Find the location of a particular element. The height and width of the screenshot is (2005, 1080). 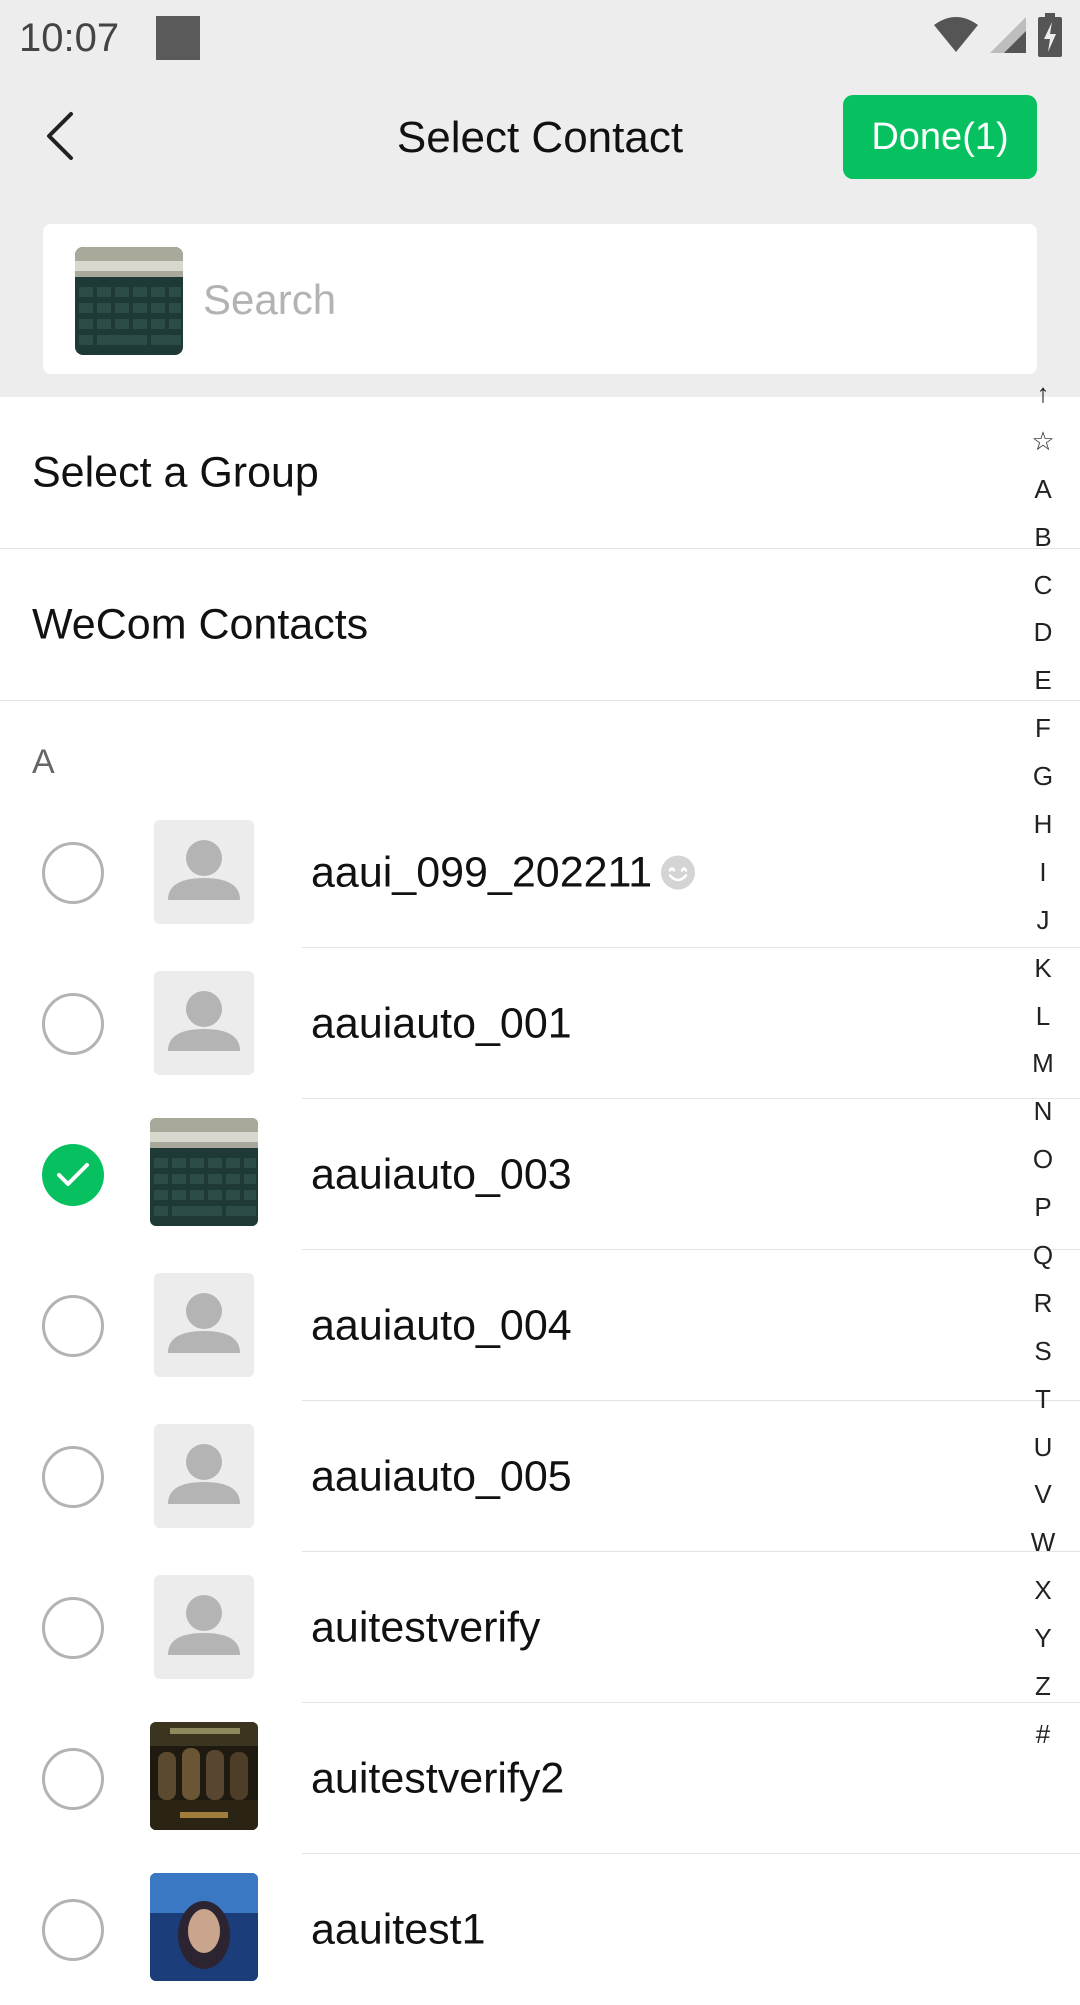

status-time: 10:07 is located at coordinates (69, 38).